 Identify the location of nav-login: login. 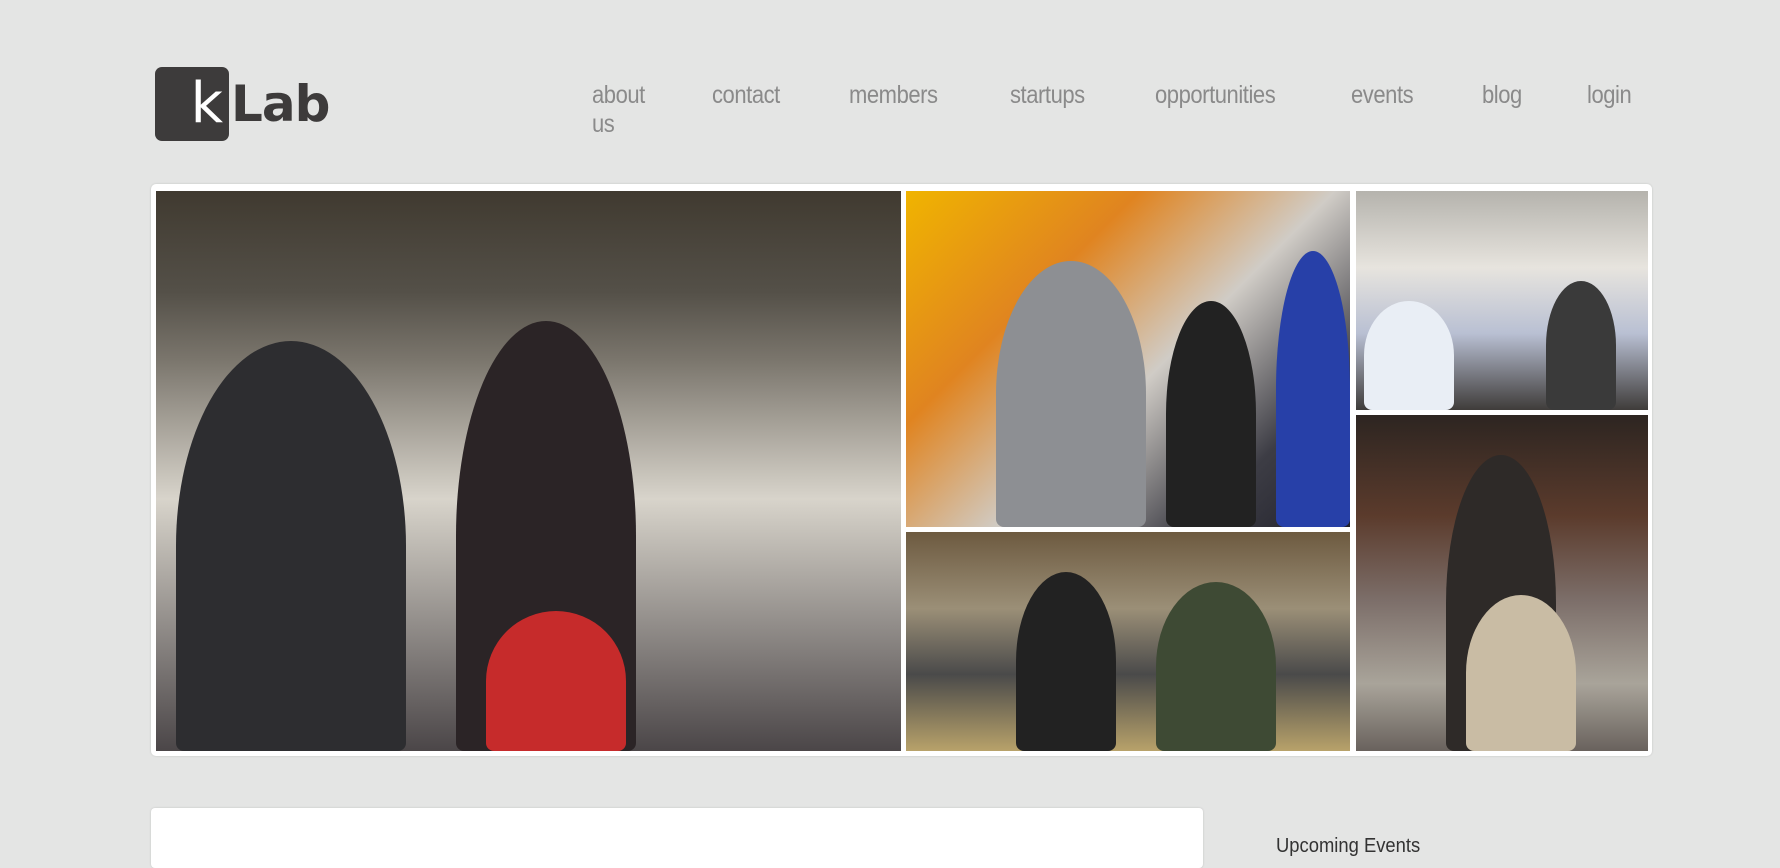
(1609, 110).